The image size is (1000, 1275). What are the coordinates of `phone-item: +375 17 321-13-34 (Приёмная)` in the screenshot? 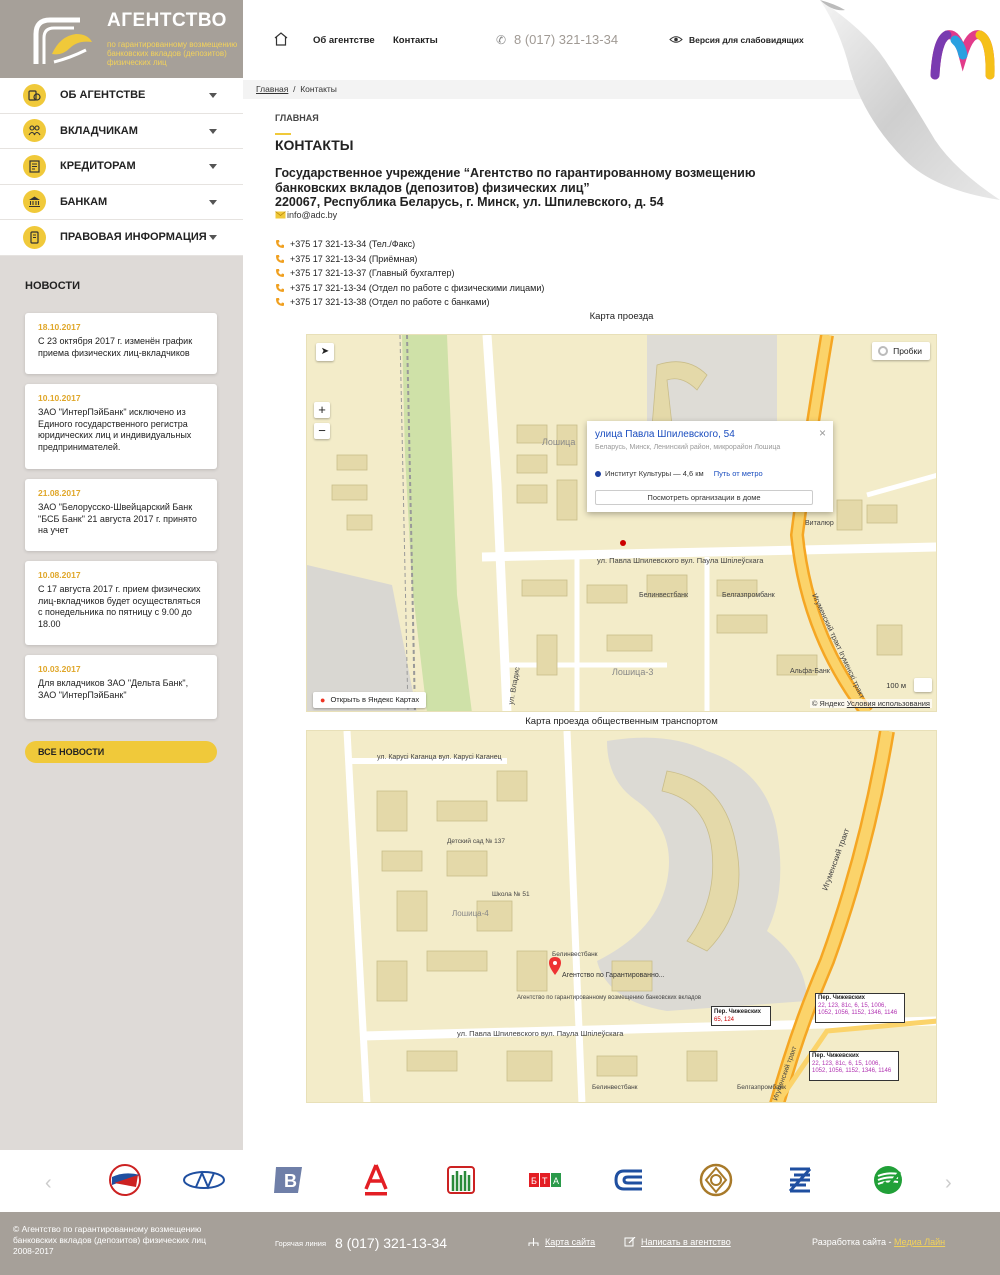 It's located at (625, 259).